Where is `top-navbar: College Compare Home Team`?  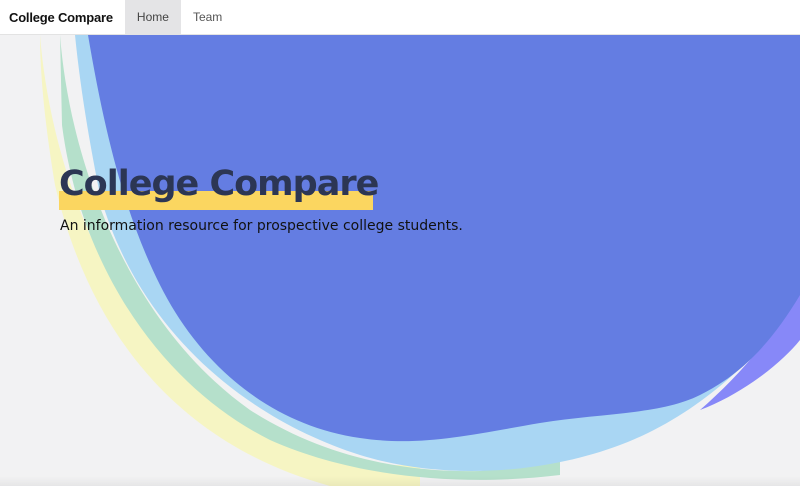 top-navbar: College Compare Home Team is located at coordinates (400, 17).